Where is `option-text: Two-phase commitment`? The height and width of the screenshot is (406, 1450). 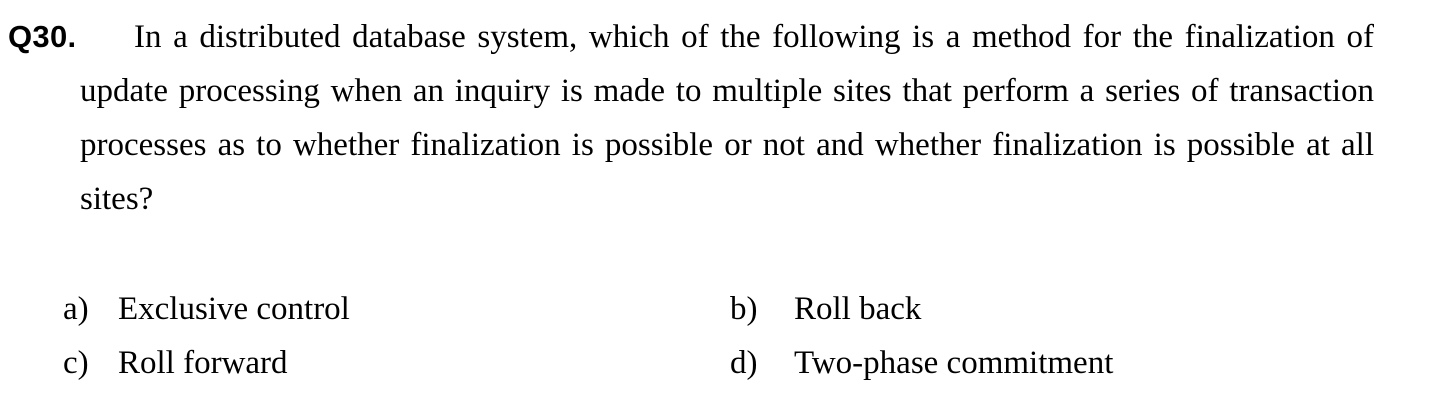 option-text: Two-phase commitment is located at coordinates (954, 363).